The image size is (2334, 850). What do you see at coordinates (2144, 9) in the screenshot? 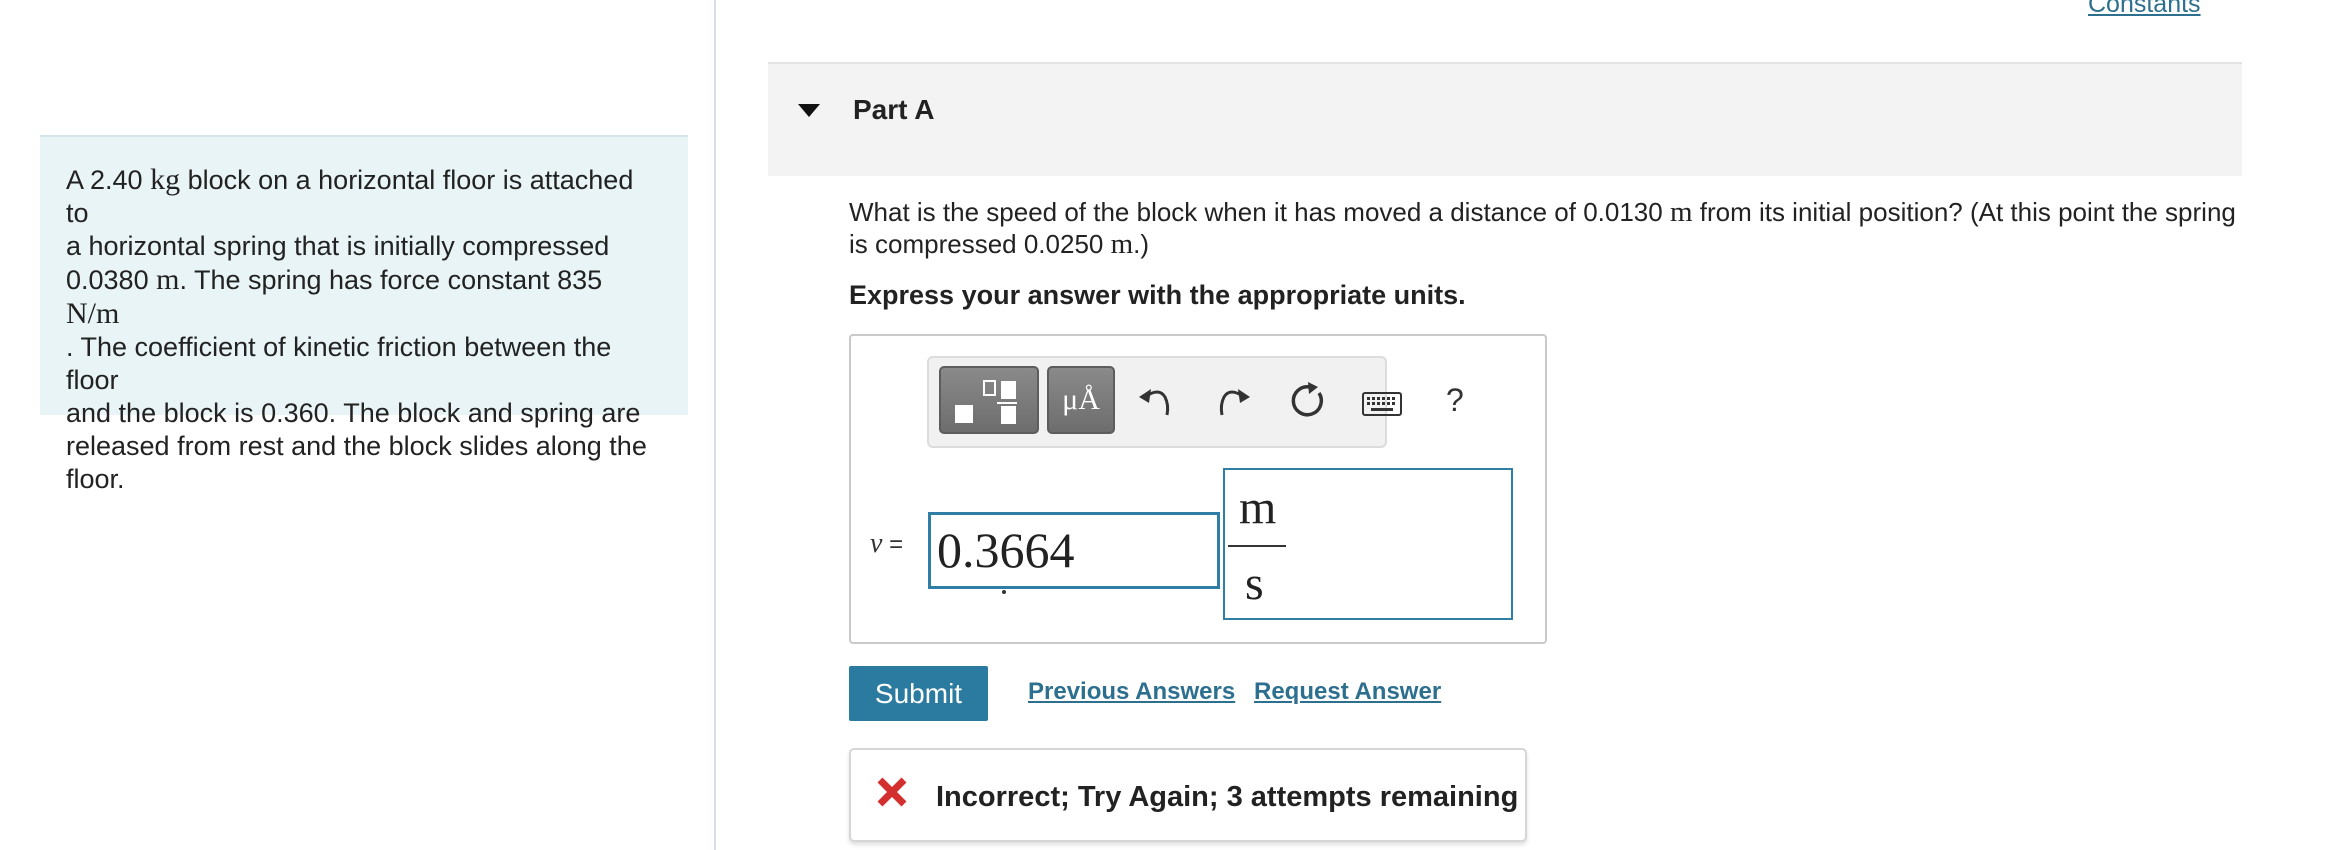
I see `constants-link: Constants` at bounding box center [2144, 9].